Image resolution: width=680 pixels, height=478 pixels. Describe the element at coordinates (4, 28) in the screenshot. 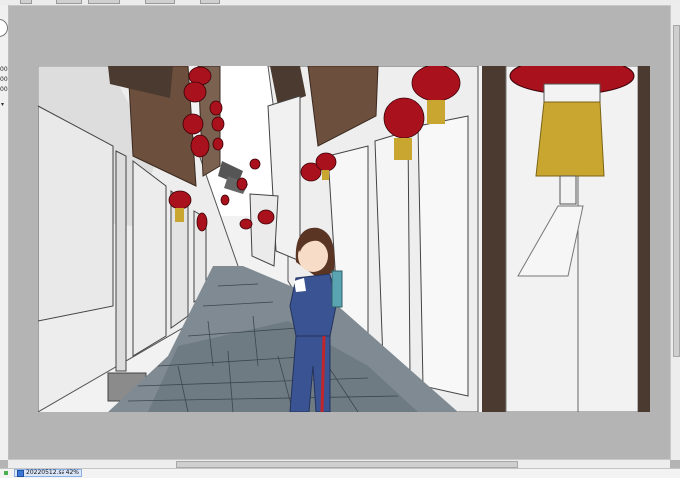

I see `brush-size-ring-icon` at that location.